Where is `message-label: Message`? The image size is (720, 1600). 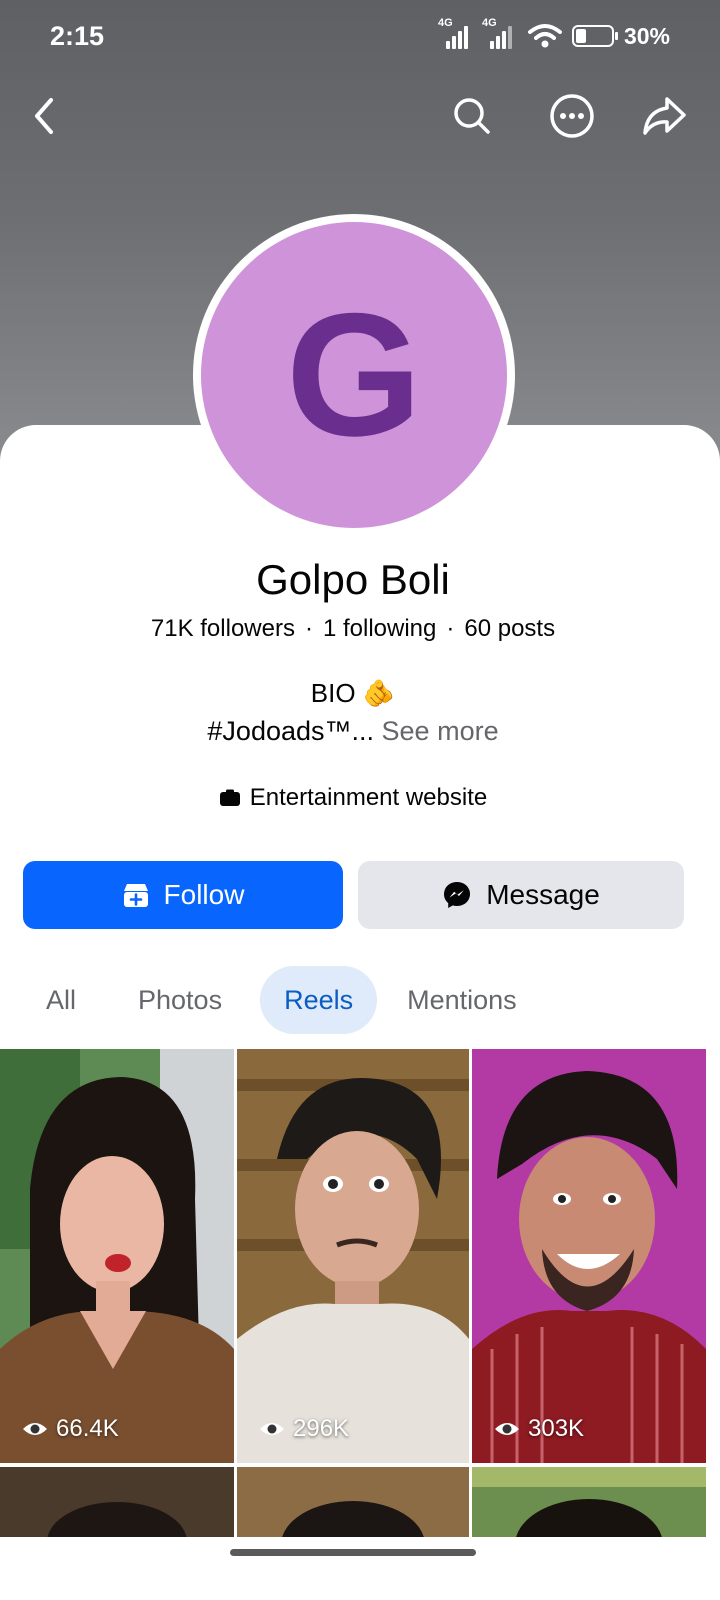 message-label: Message is located at coordinates (543, 894).